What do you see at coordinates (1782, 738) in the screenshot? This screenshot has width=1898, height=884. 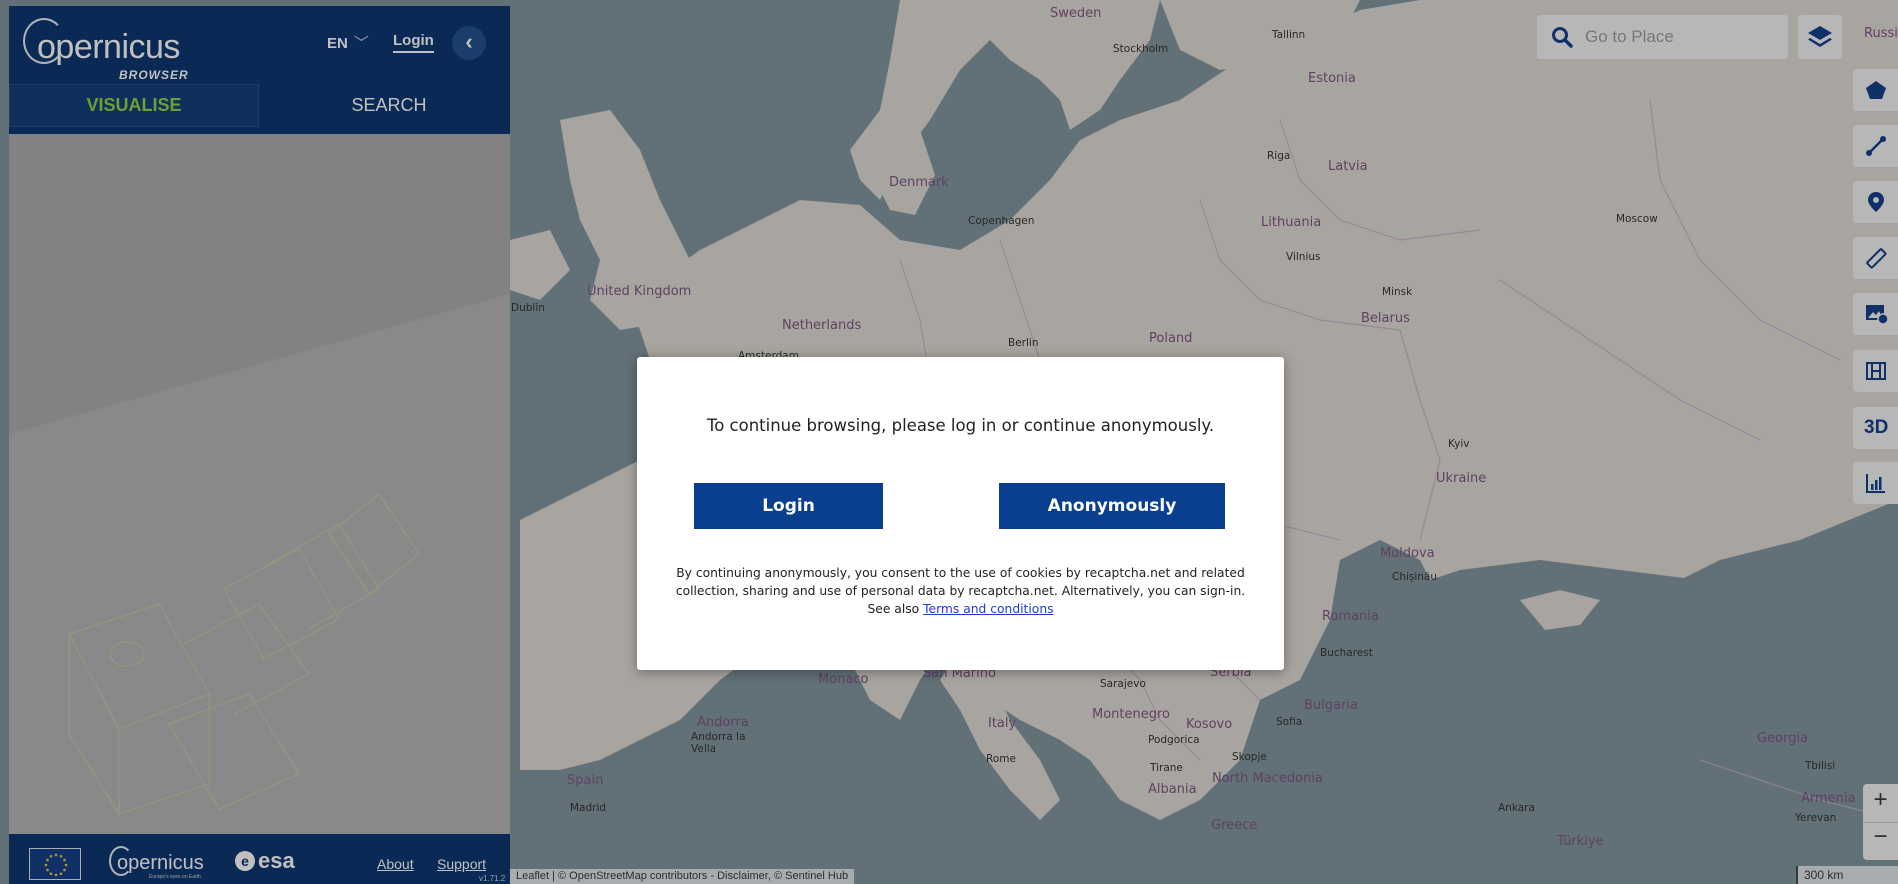 I see `country-label: Georgia` at bounding box center [1782, 738].